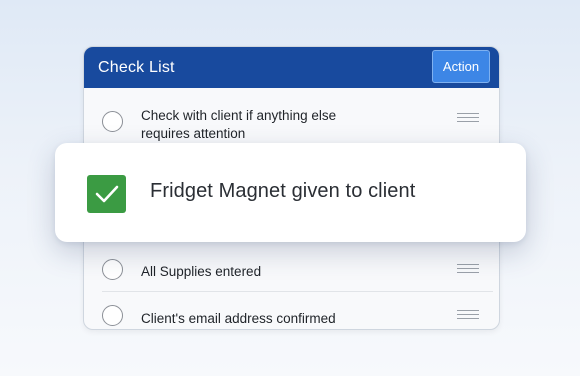 Image resolution: width=580 pixels, height=376 pixels. Describe the element at coordinates (283, 191) in the screenshot. I see `completed-item-label: Fridget Magnet given to client` at that location.